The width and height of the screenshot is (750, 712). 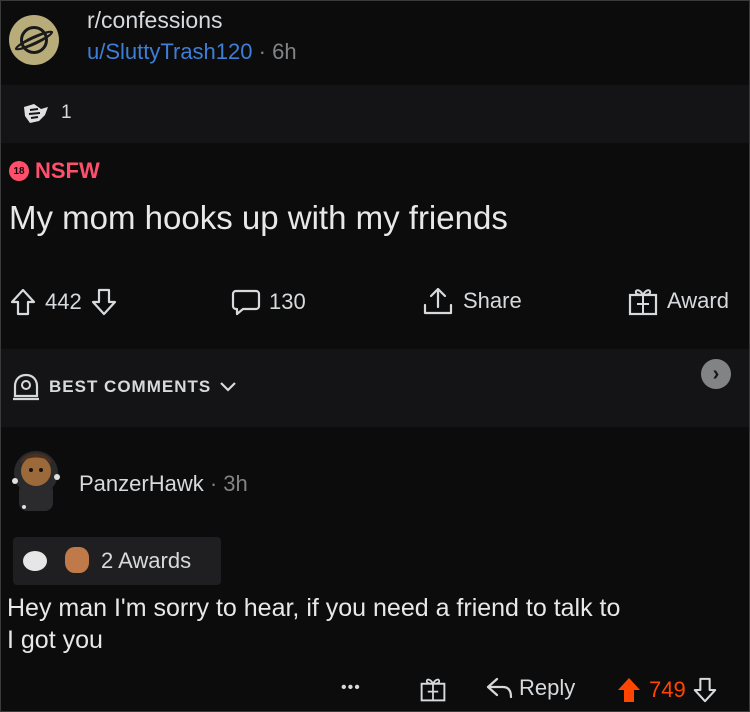 What do you see at coordinates (66, 112) in the screenshot?
I see `award-count: 1` at bounding box center [66, 112].